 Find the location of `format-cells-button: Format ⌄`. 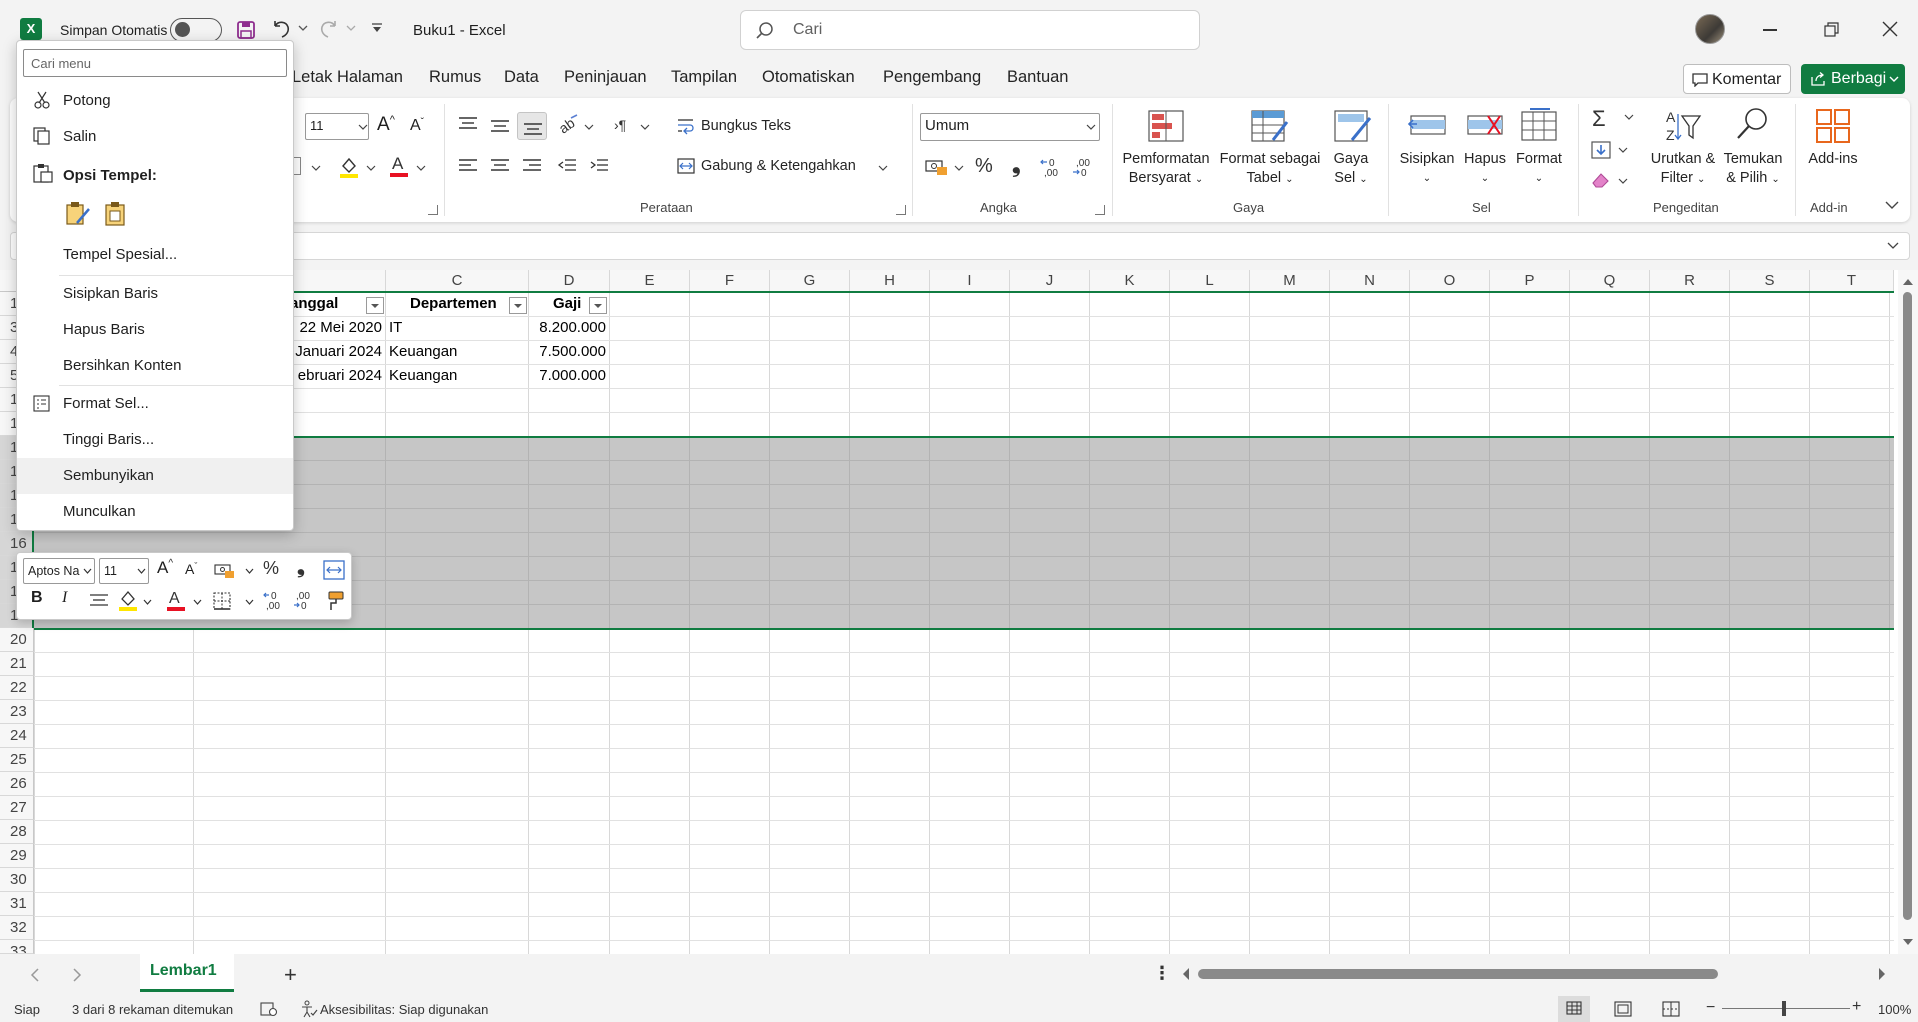

format-cells-button: Format ⌄ is located at coordinates (1539, 169).